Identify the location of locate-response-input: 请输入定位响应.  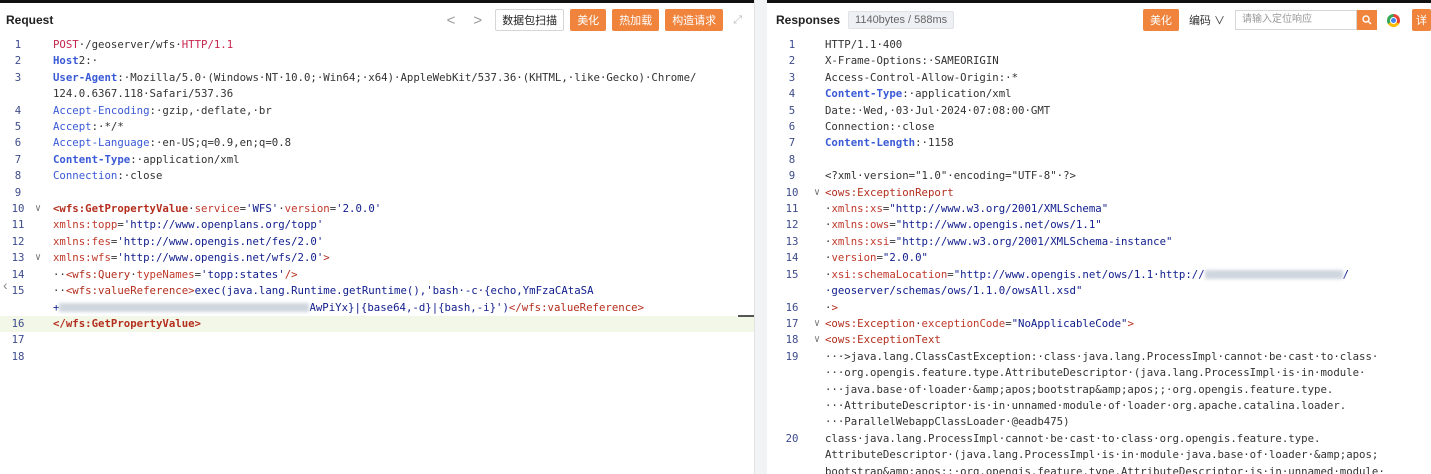
(1296, 20).